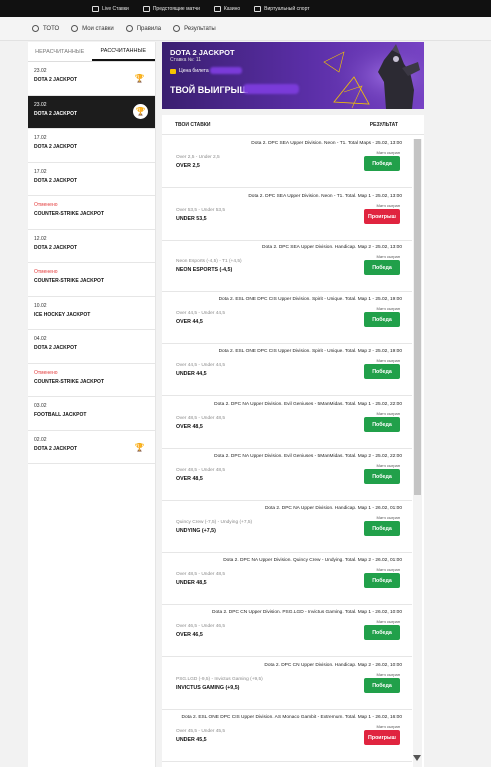 The width and height of the screenshot is (491, 767). I want to click on book-icon, so click(129, 28).